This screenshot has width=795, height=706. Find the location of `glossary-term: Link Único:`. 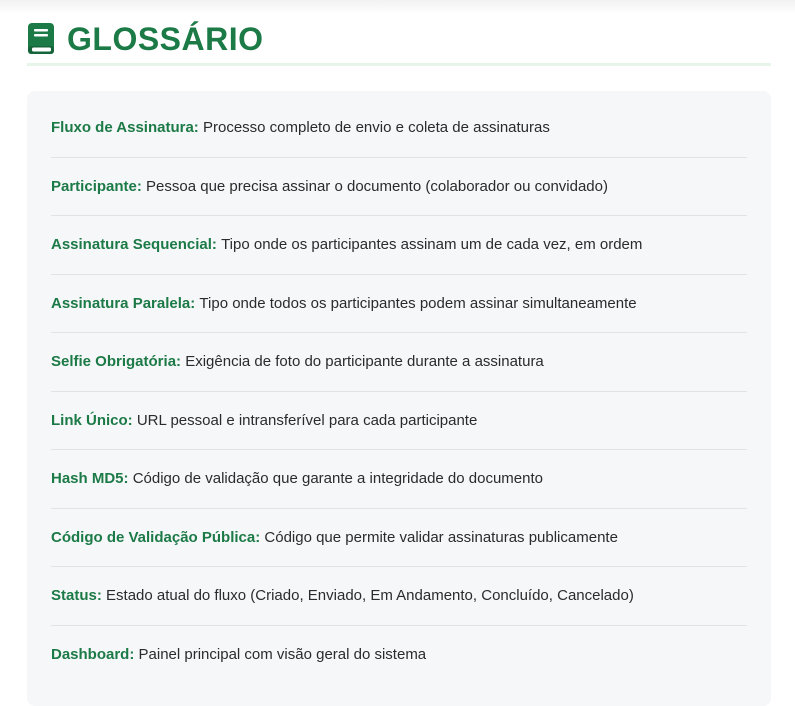

glossary-term: Link Único: is located at coordinates (92, 420).